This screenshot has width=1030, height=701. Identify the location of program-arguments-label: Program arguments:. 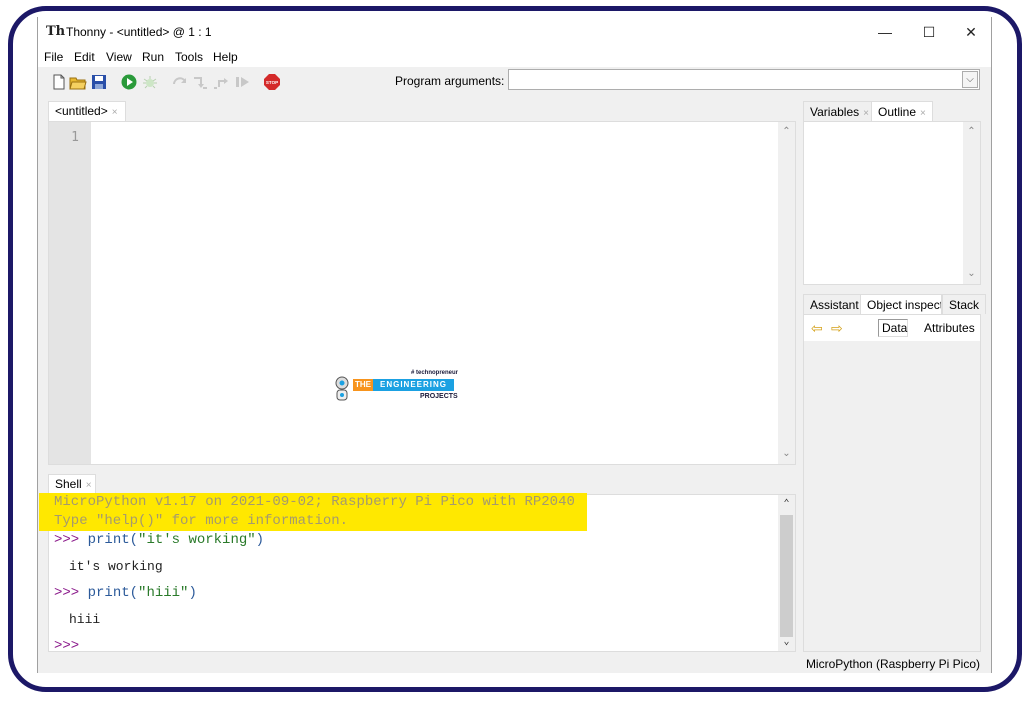
(450, 81).